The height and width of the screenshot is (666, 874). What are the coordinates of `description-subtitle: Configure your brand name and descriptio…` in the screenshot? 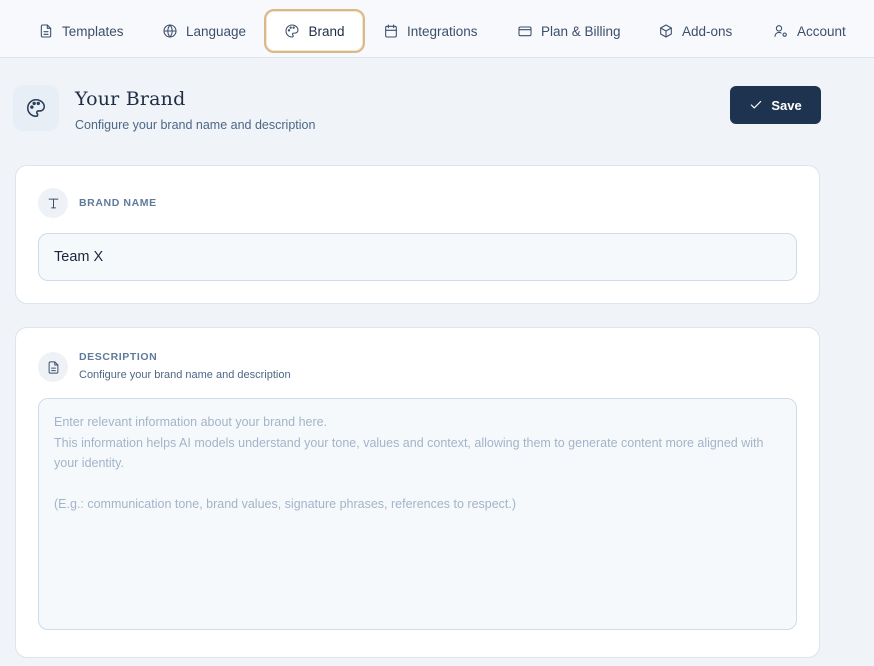 It's located at (185, 375).